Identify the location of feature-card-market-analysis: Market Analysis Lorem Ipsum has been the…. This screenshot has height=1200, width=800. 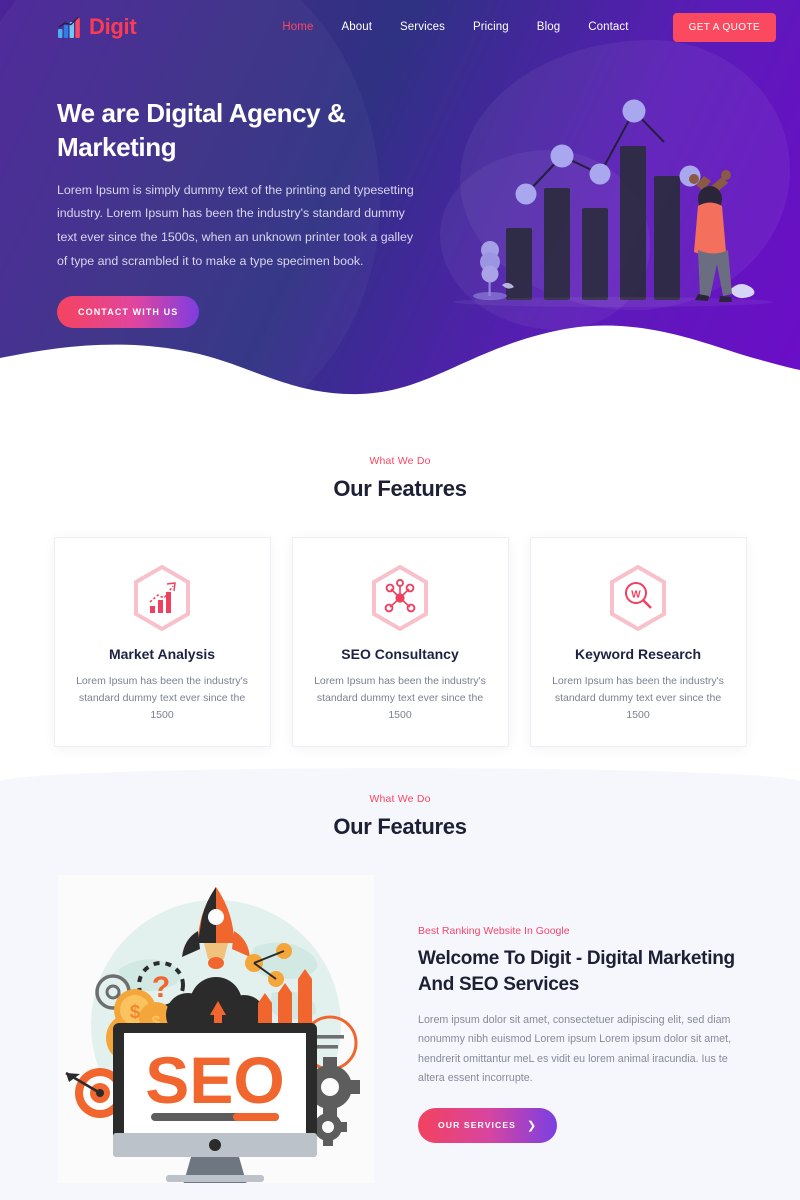
(162, 642).